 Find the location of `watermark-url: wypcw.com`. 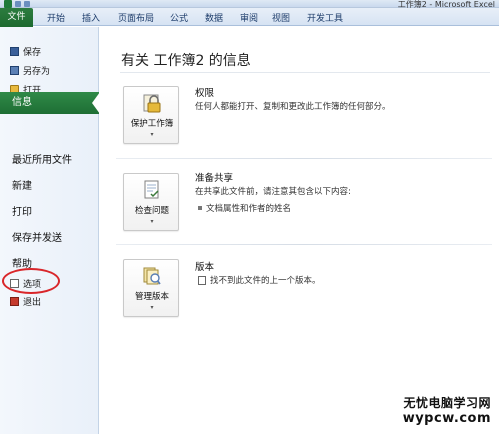

watermark-url: wypcw.com is located at coordinates (446, 418).